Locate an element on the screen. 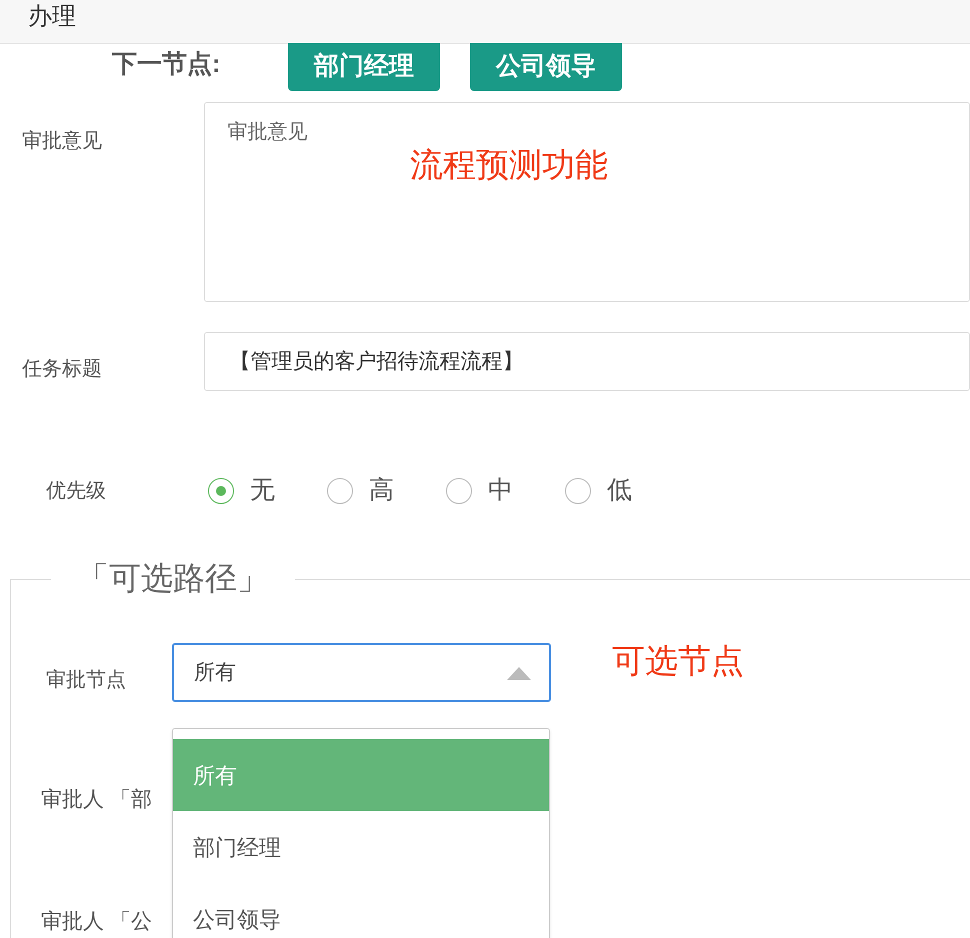 The height and width of the screenshot is (938, 970). field-label: 审批节点 is located at coordinates (86, 680).